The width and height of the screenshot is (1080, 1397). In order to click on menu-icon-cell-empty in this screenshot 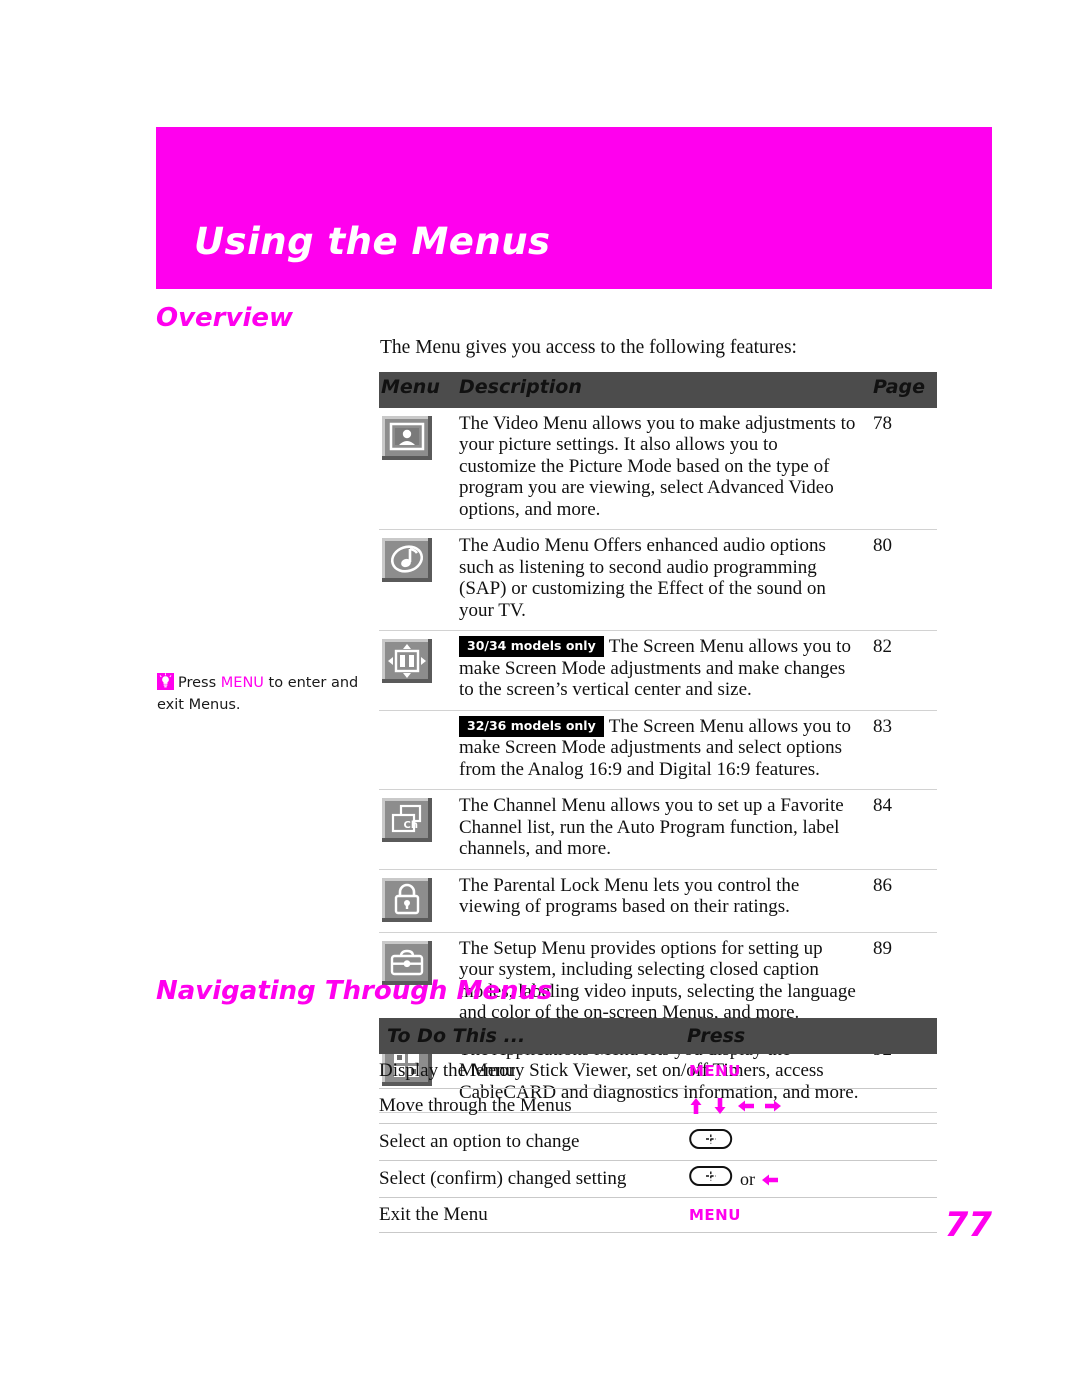, I will do `click(419, 750)`.